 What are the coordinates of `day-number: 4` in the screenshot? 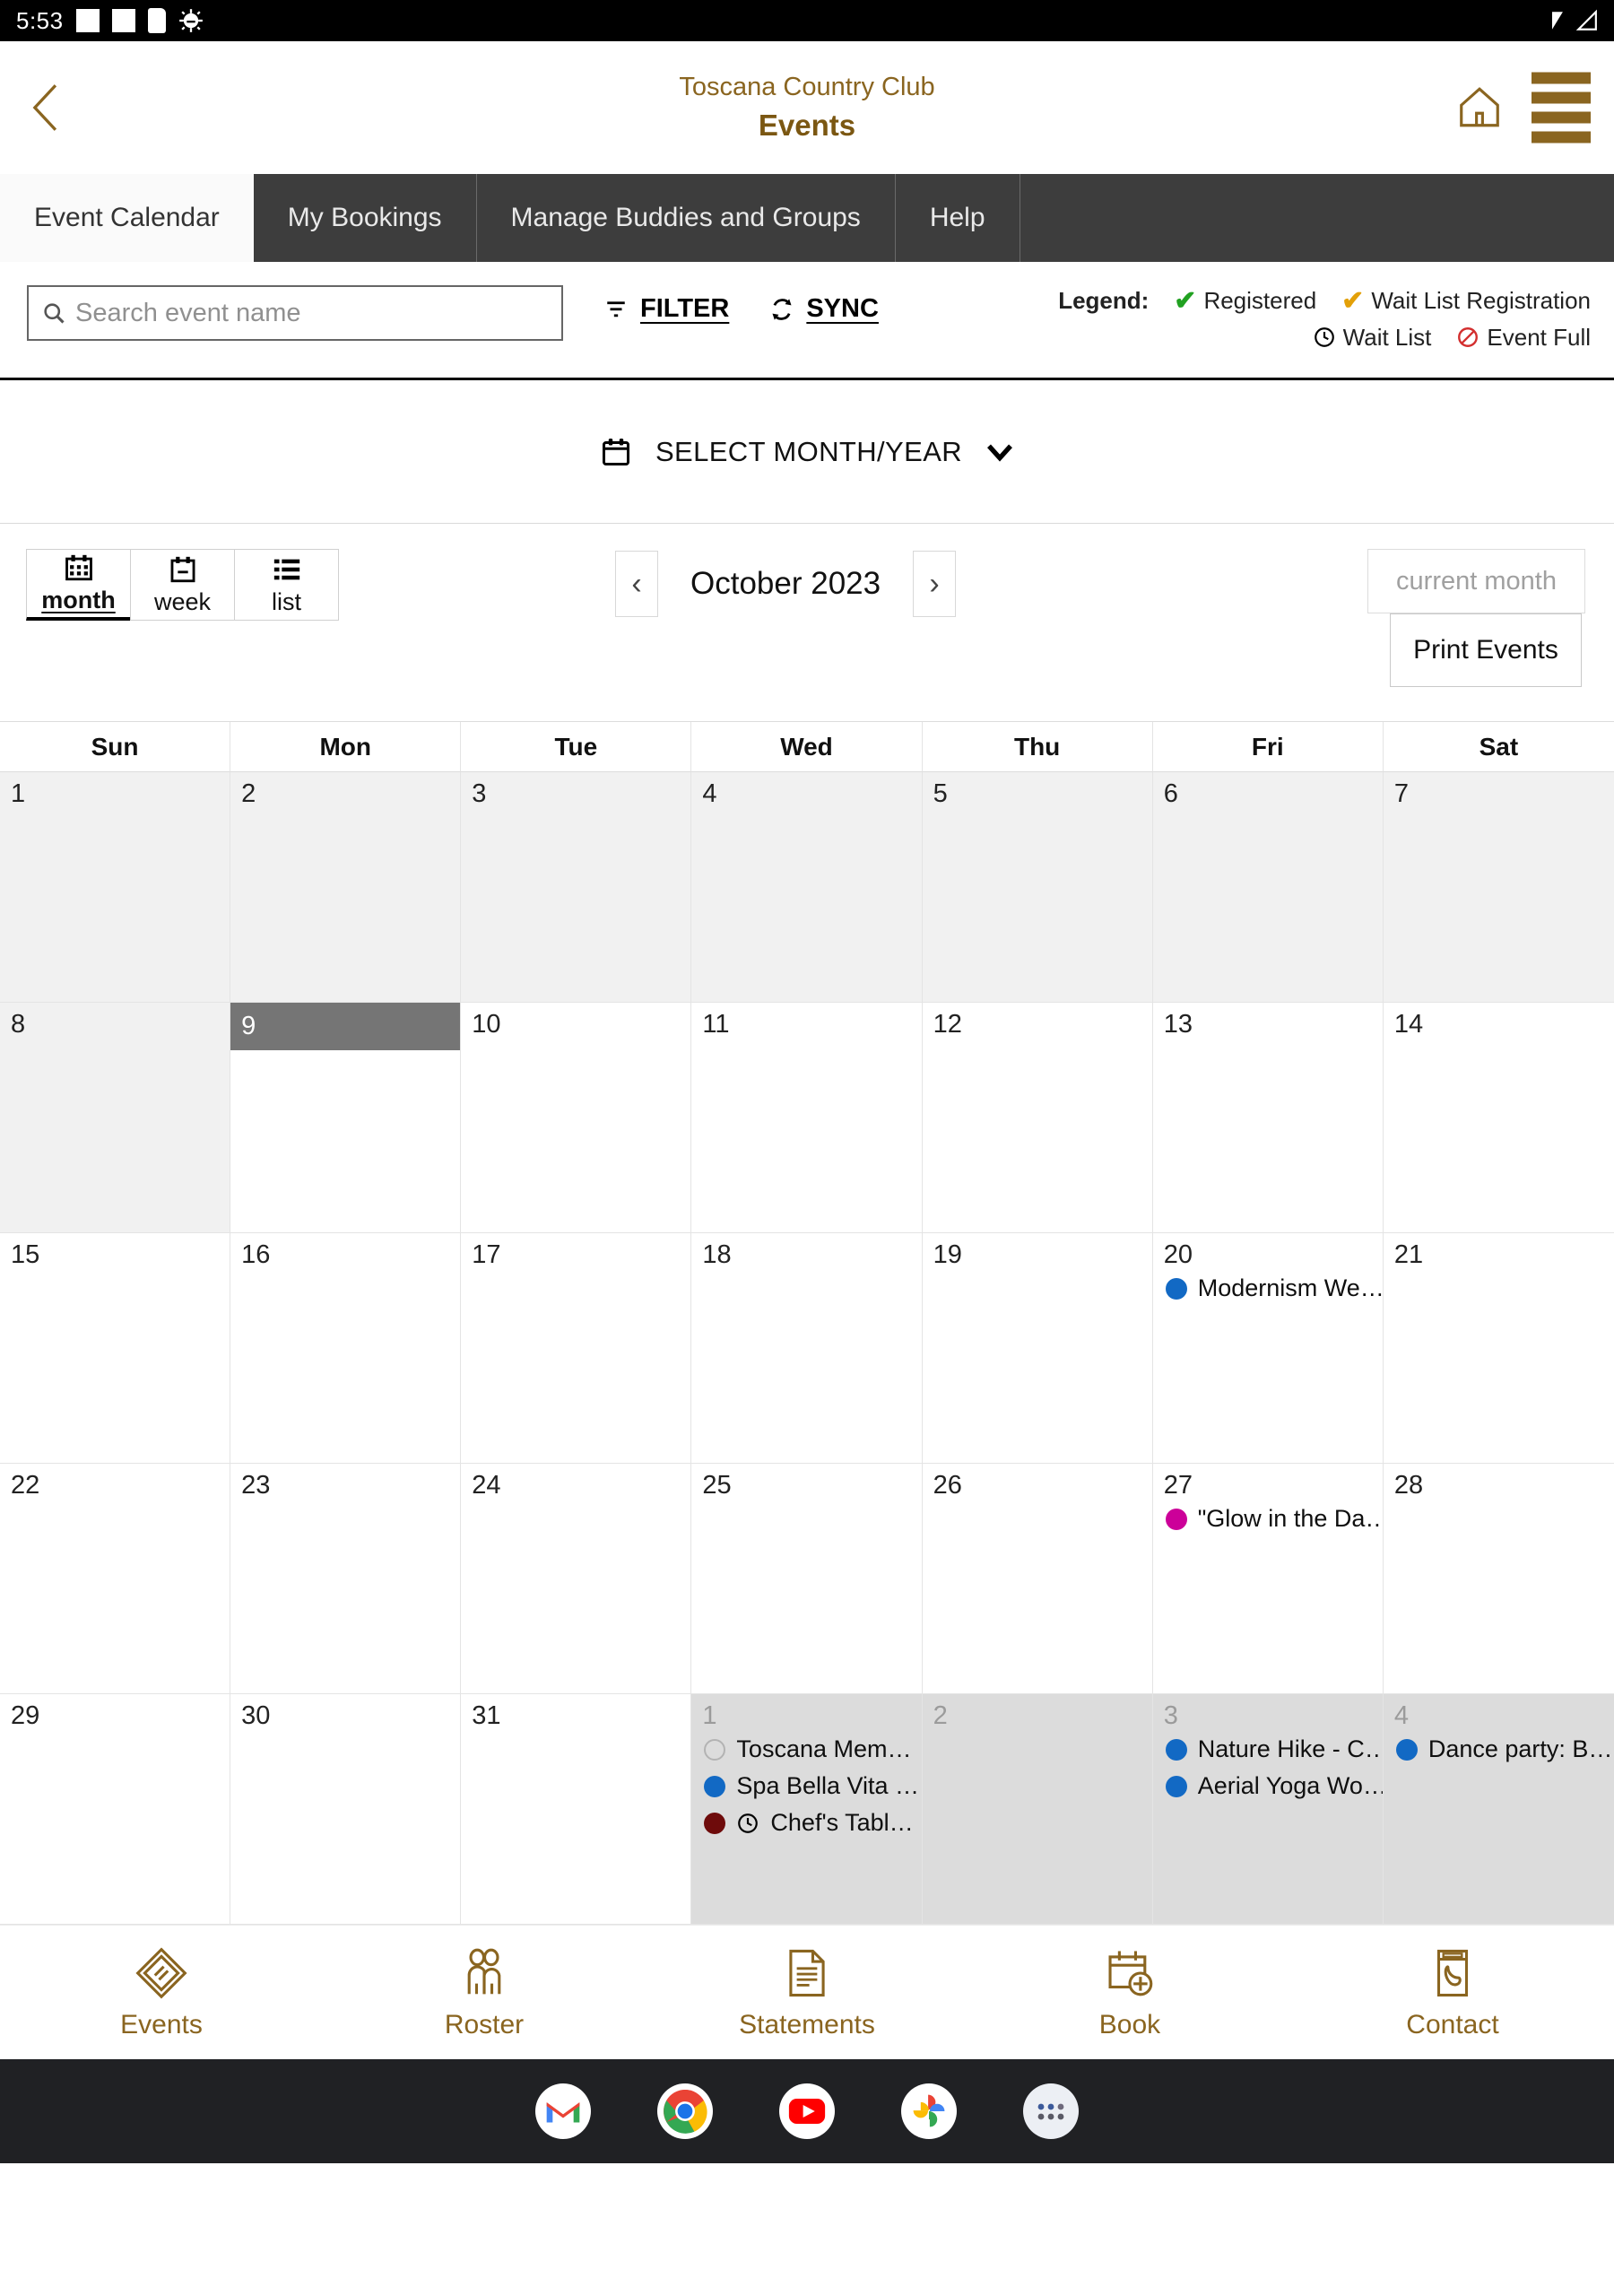 It's located at (709, 793).